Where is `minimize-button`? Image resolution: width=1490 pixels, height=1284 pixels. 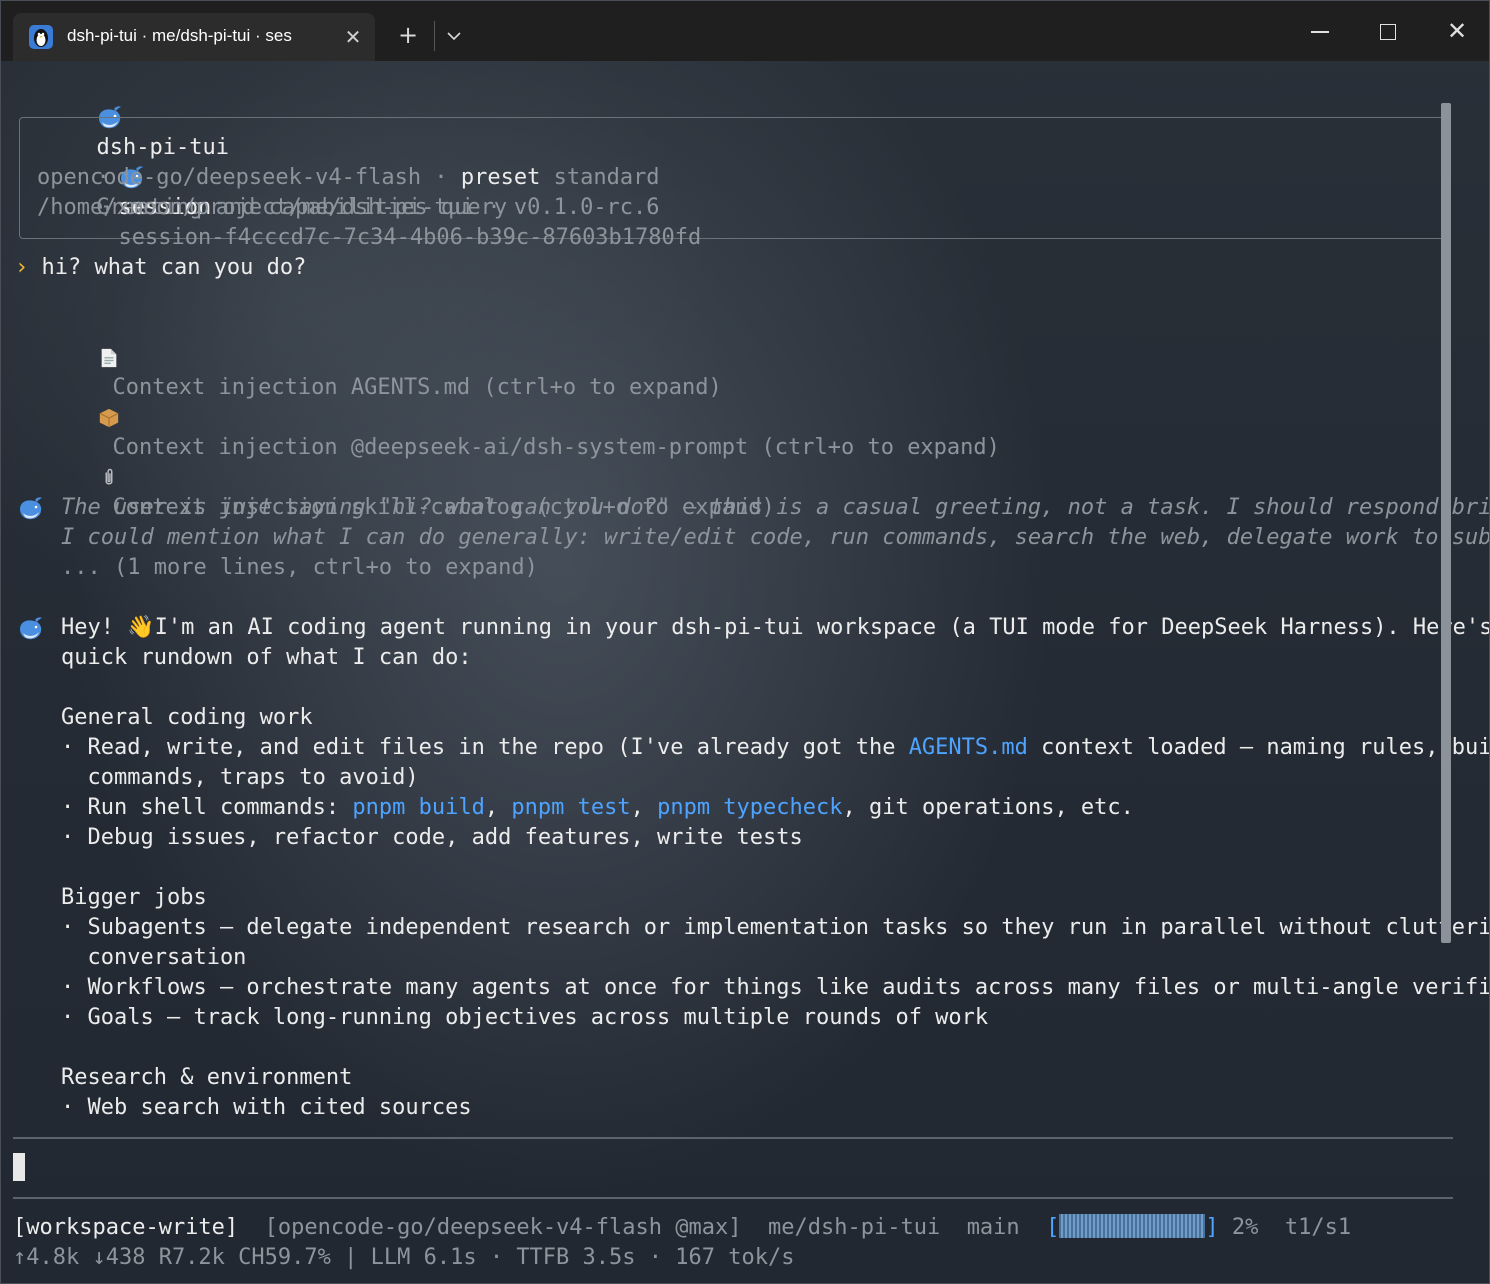 minimize-button is located at coordinates (1319, 31).